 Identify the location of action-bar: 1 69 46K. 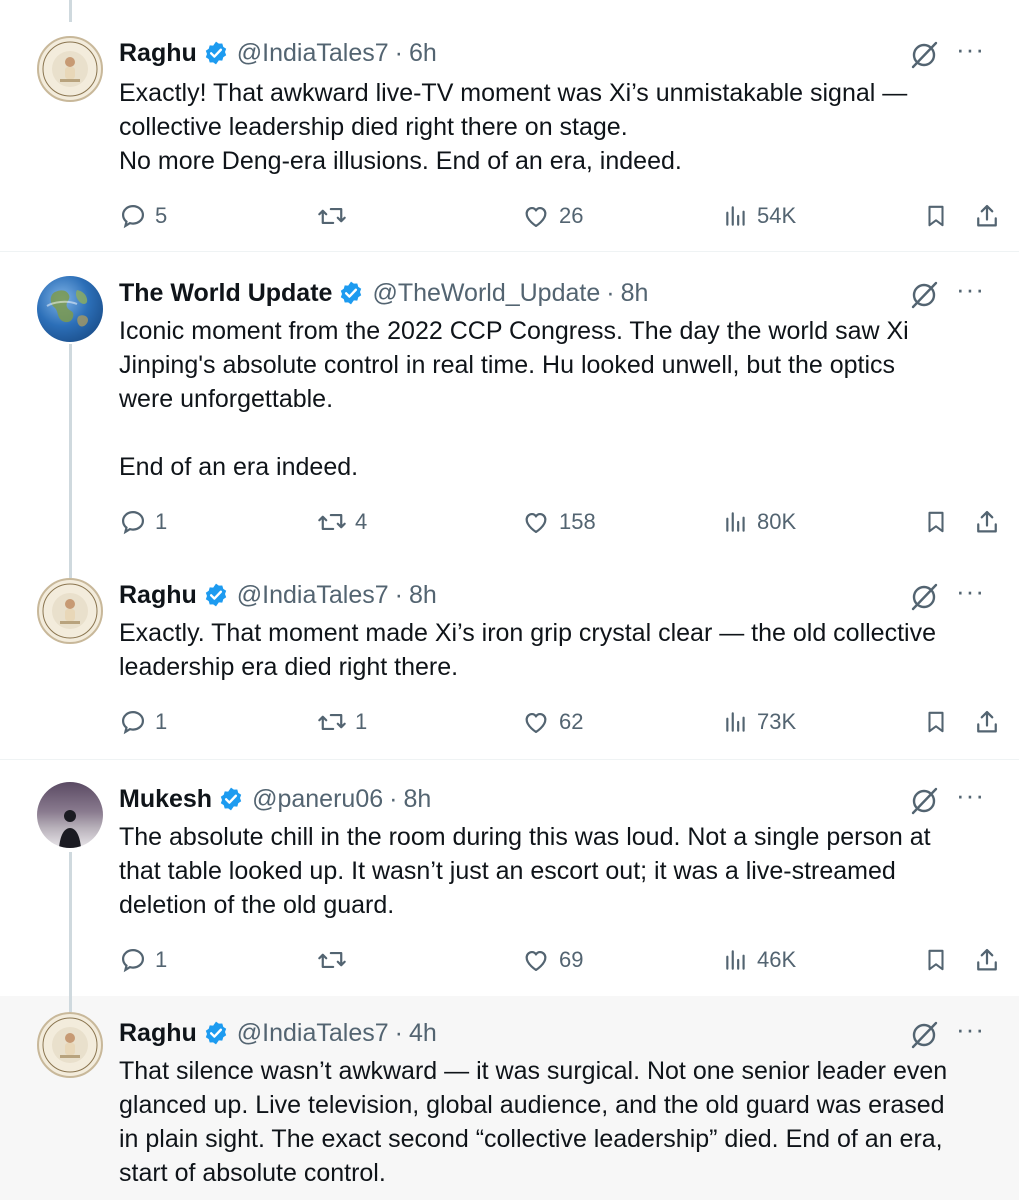
(562, 960).